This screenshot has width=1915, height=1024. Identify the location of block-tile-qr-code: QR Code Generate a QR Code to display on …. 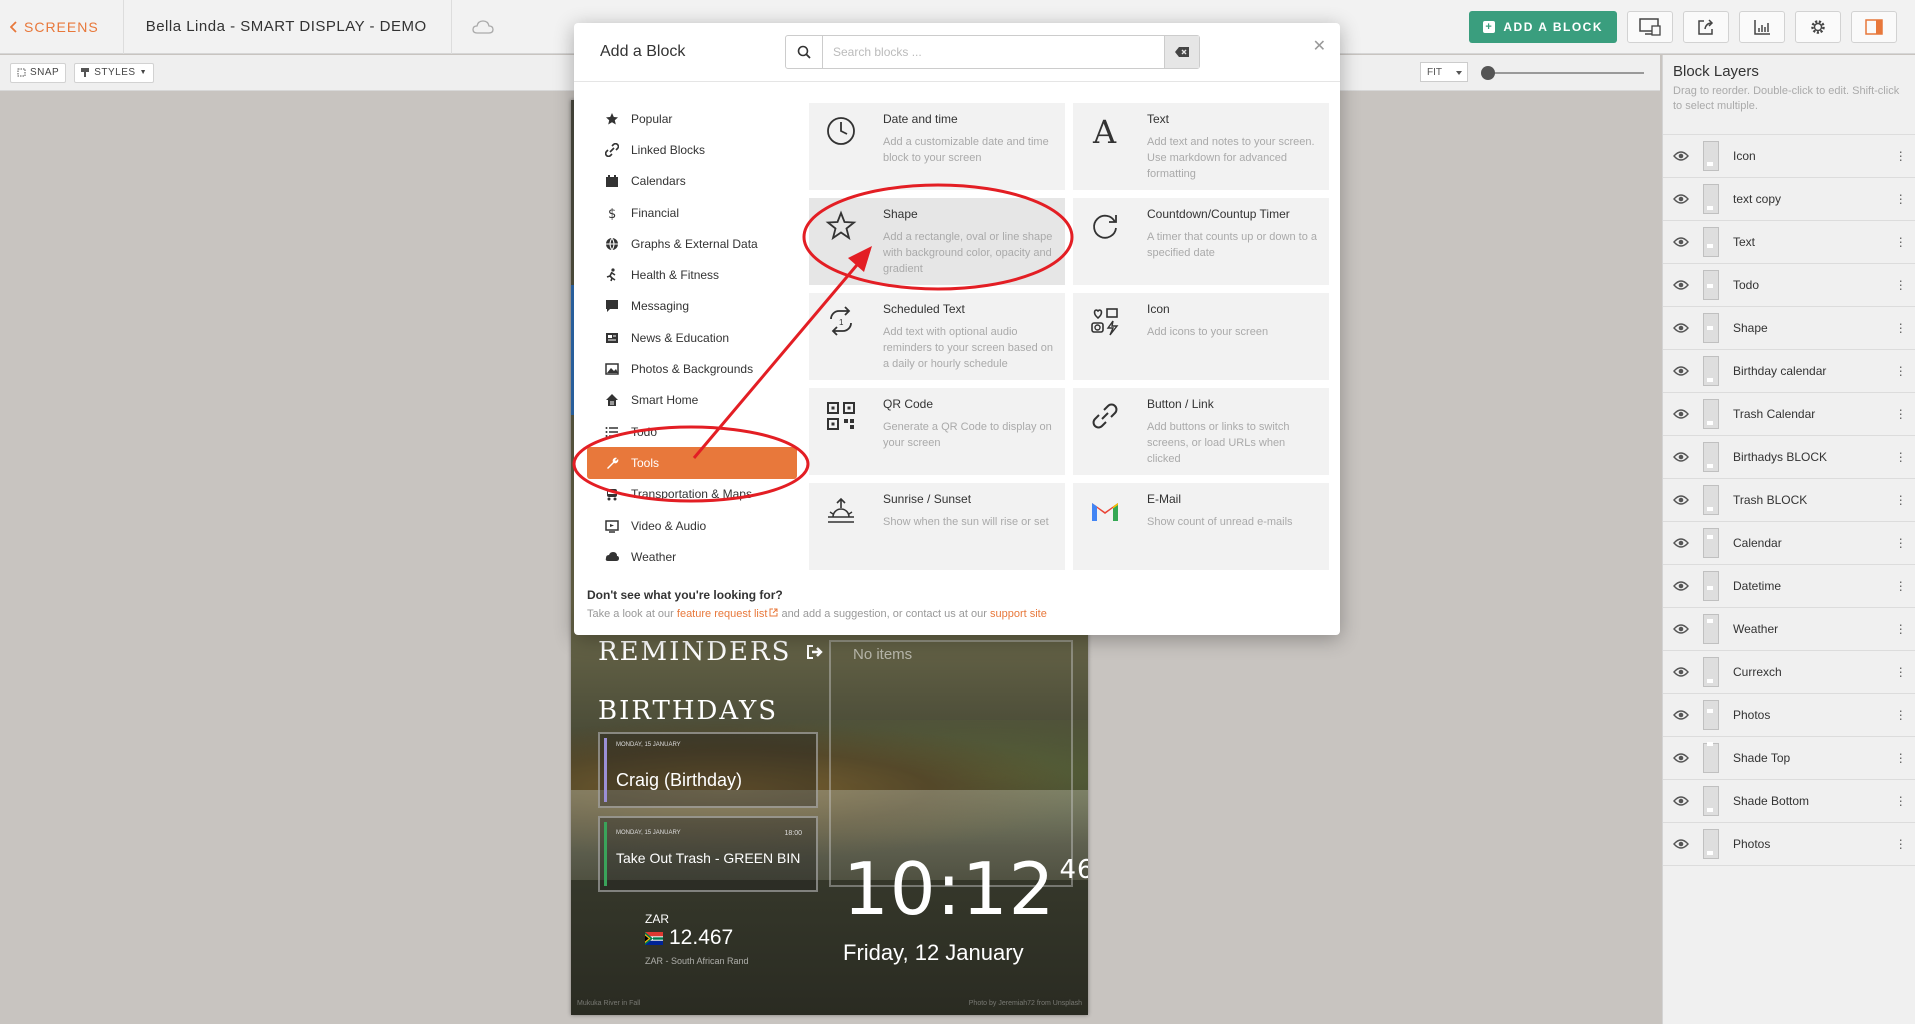
(937, 431).